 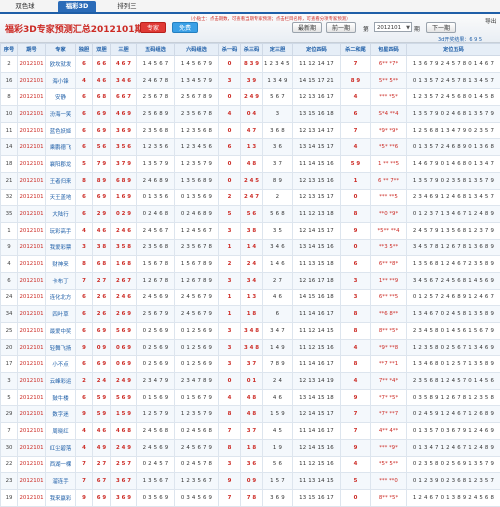 I want to click on tab-fucai3d: 福彩3D, so click(x=77, y=6).